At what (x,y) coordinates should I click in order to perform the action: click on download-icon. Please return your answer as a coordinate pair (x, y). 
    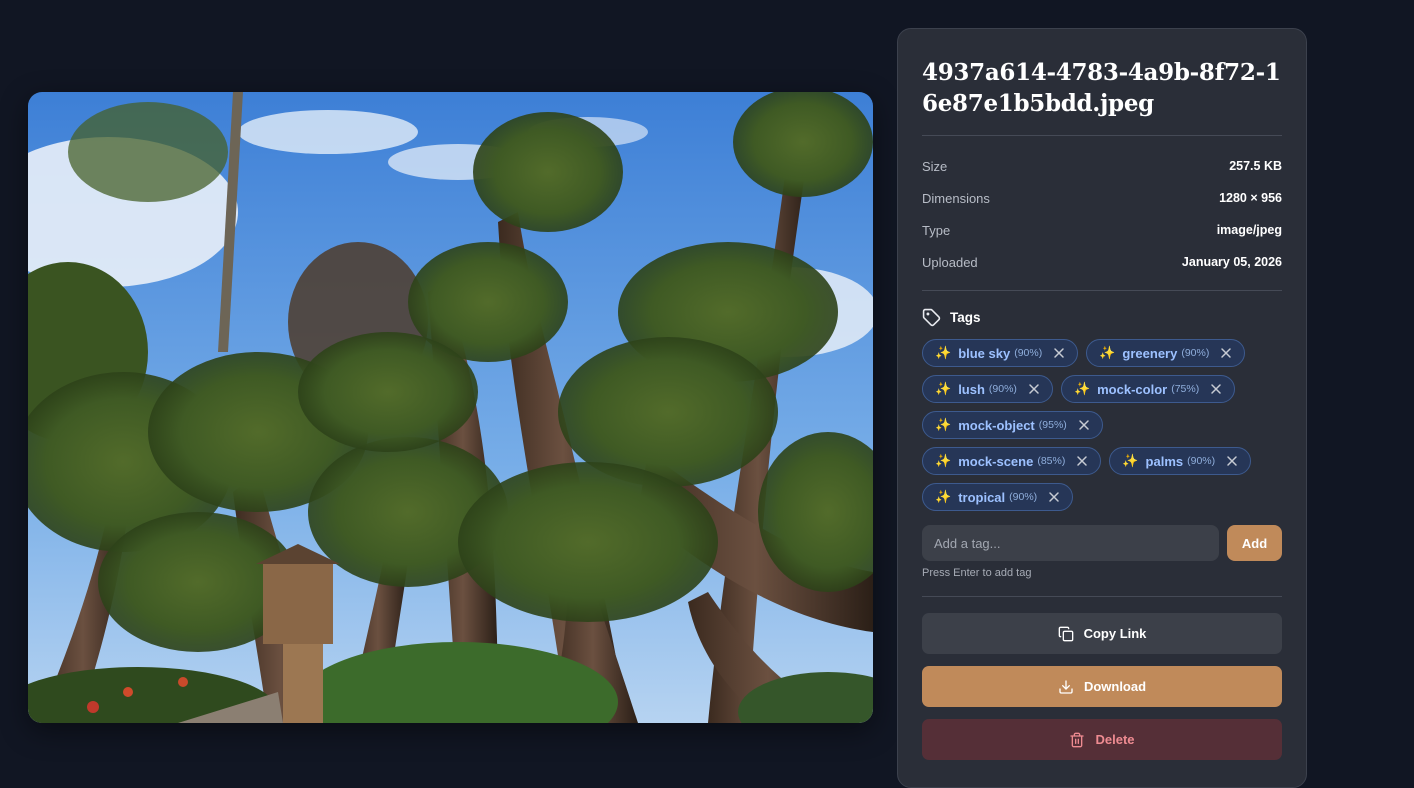
    Looking at the image, I should click on (1066, 686).